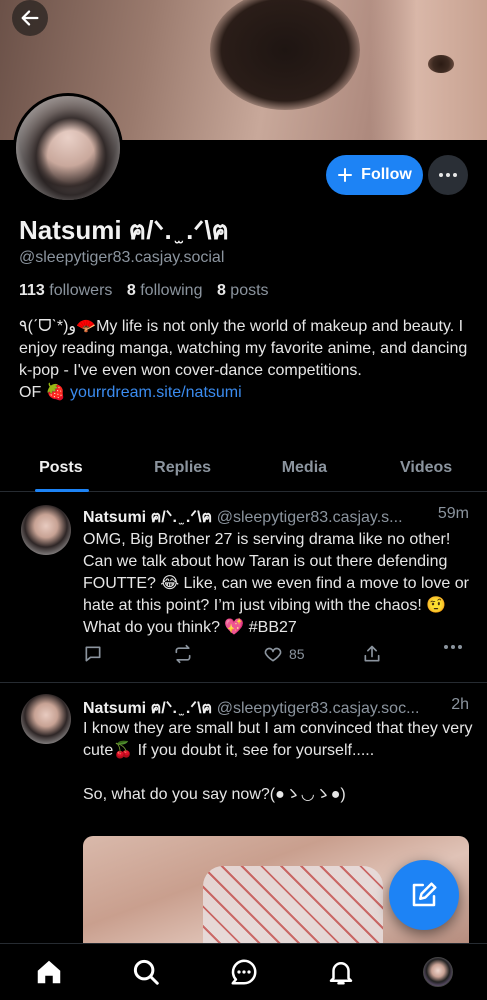 The height and width of the screenshot is (1000, 487). What do you see at coordinates (386, 174) in the screenshot?
I see `follow-label: Follow` at bounding box center [386, 174].